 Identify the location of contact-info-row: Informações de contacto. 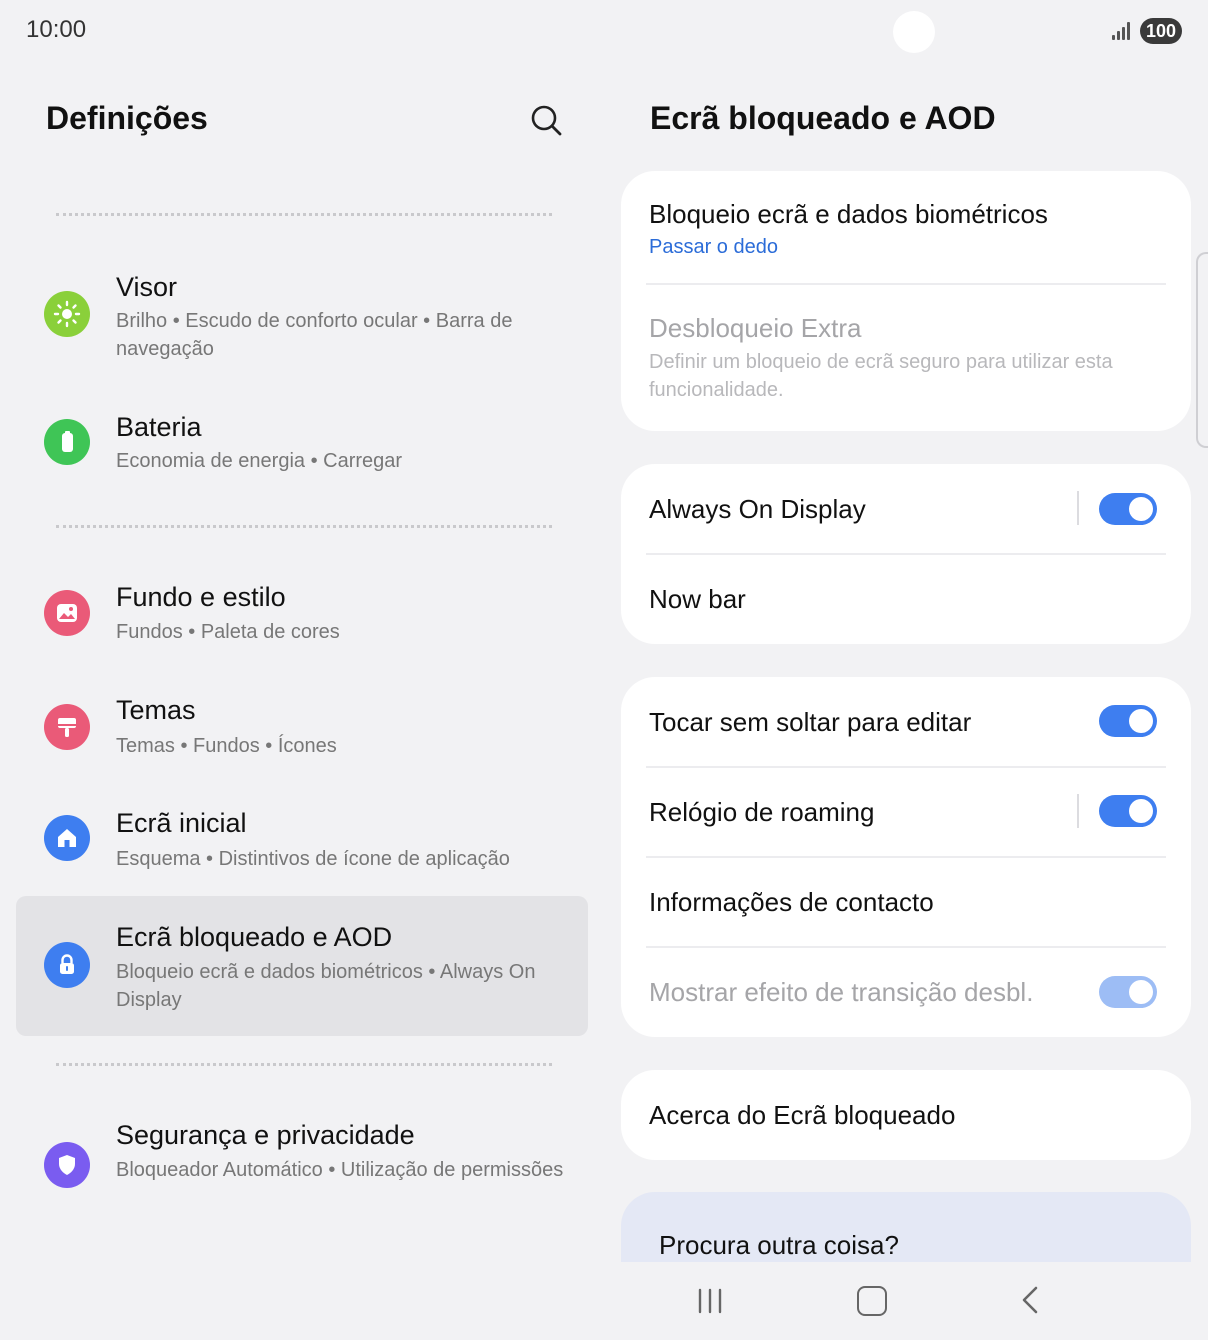
(906, 902).